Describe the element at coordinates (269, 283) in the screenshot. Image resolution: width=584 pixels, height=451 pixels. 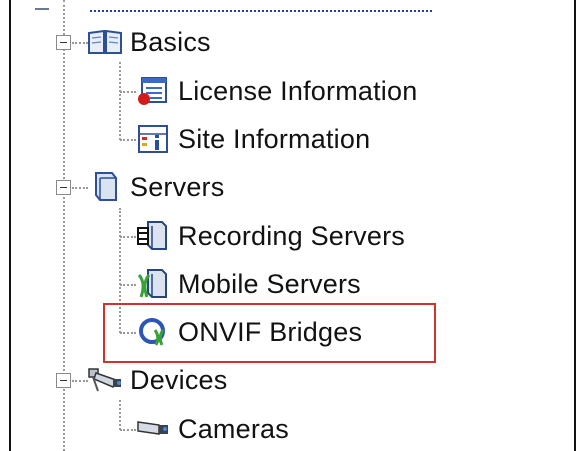
I see `tree-node-label: Mobile Servers` at that location.